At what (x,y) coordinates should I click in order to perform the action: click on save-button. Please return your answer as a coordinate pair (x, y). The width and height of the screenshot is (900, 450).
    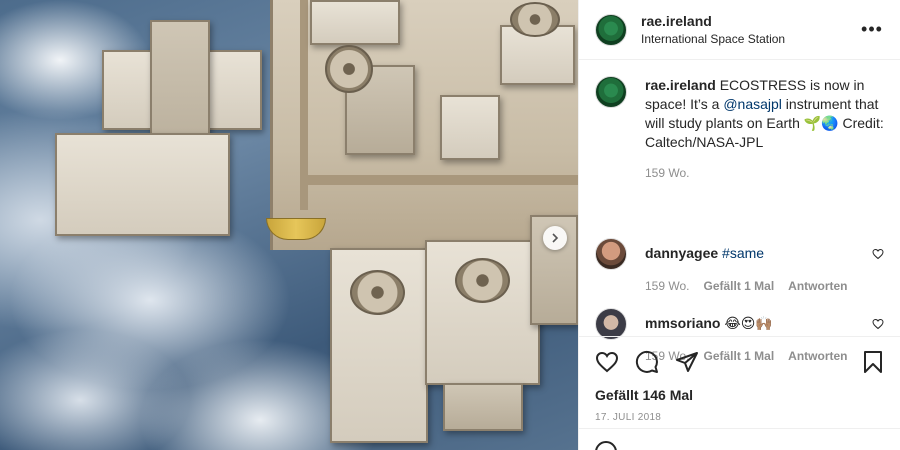
    Looking at the image, I should click on (873, 362).